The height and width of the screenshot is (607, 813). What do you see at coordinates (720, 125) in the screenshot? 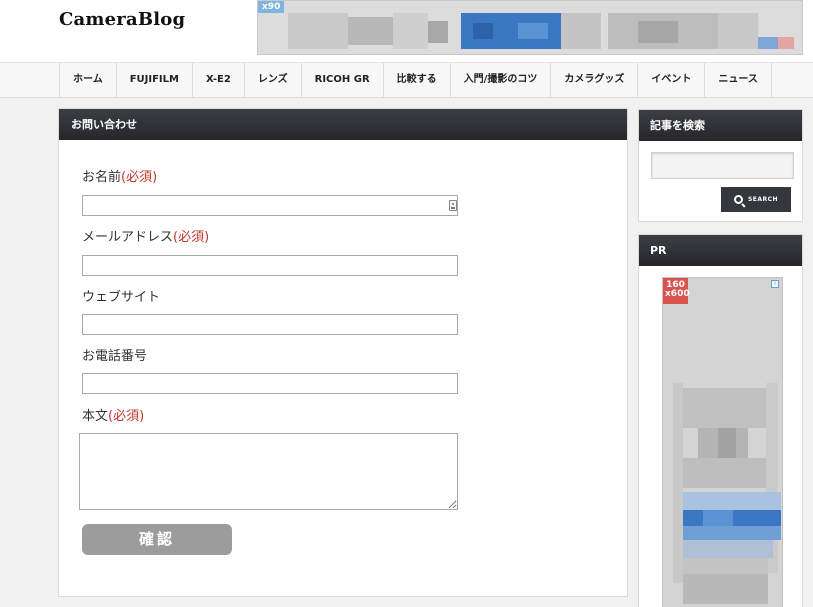
I see `search-heading: 記事を検索` at bounding box center [720, 125].